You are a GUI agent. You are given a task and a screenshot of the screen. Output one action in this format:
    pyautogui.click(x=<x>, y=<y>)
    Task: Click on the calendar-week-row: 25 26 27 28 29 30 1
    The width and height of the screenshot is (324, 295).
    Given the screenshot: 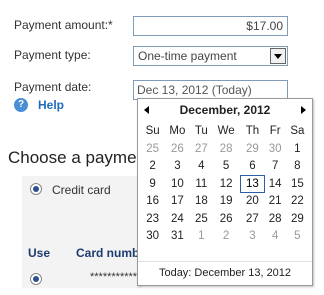 What is the action you would take?
    pyautogui.click(x=225, y=149)
    